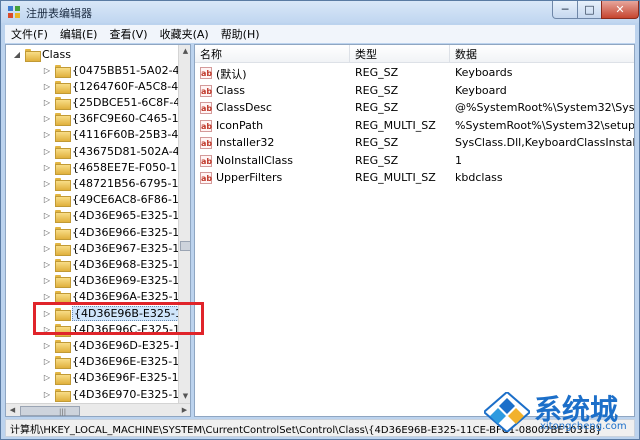  Describe the element at coordinates (589, 10) in the screenshot. I see `maximize-button: □` at that location.